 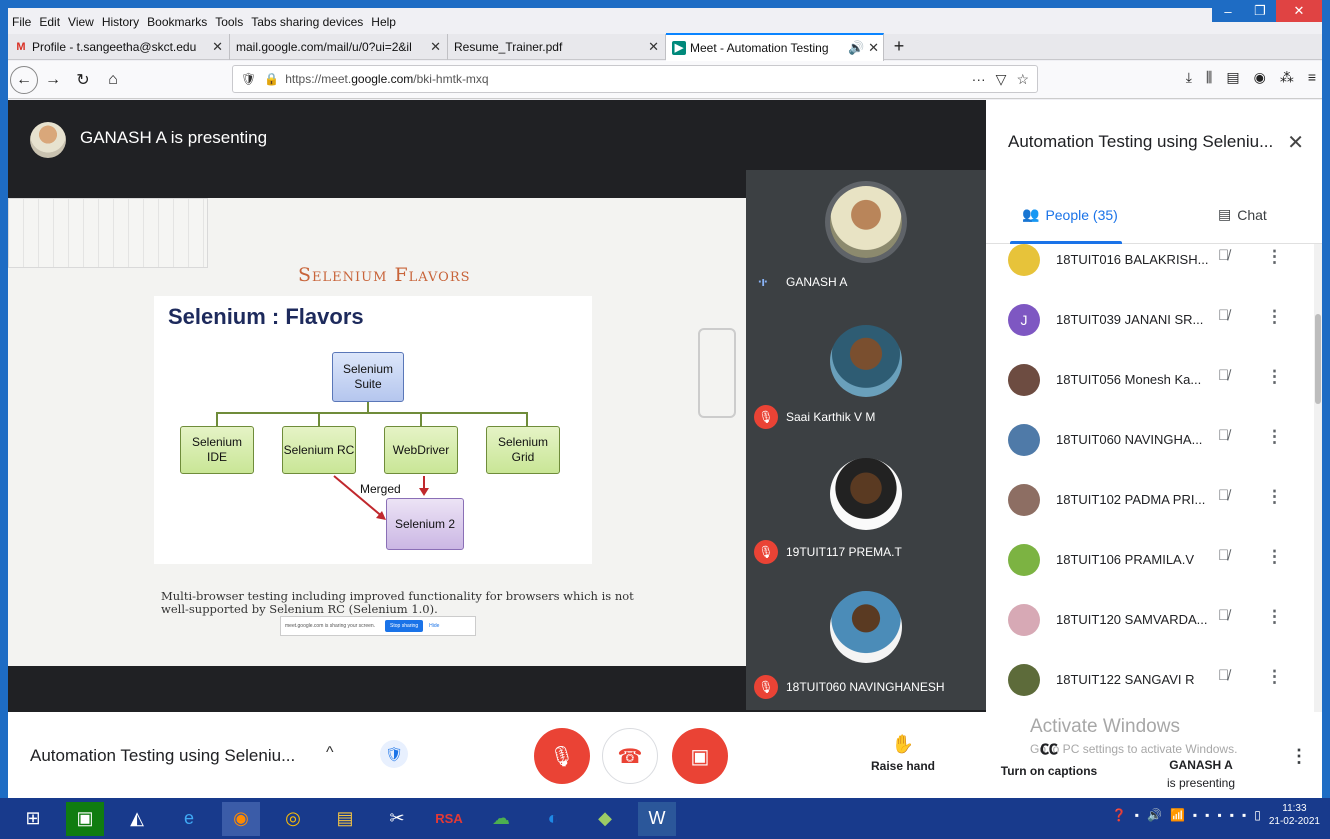 What do you see at coordinates (1049, 771) in the screenshot?
I see `captions-label: Turn on captions` at bounding box center [1049, 771].